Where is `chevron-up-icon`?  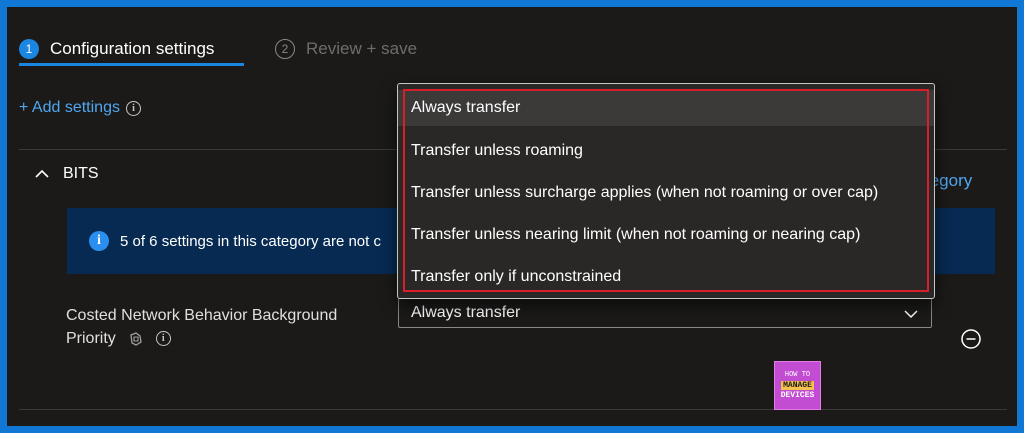 chevron-up-icon is located at coordinates (42, 174).